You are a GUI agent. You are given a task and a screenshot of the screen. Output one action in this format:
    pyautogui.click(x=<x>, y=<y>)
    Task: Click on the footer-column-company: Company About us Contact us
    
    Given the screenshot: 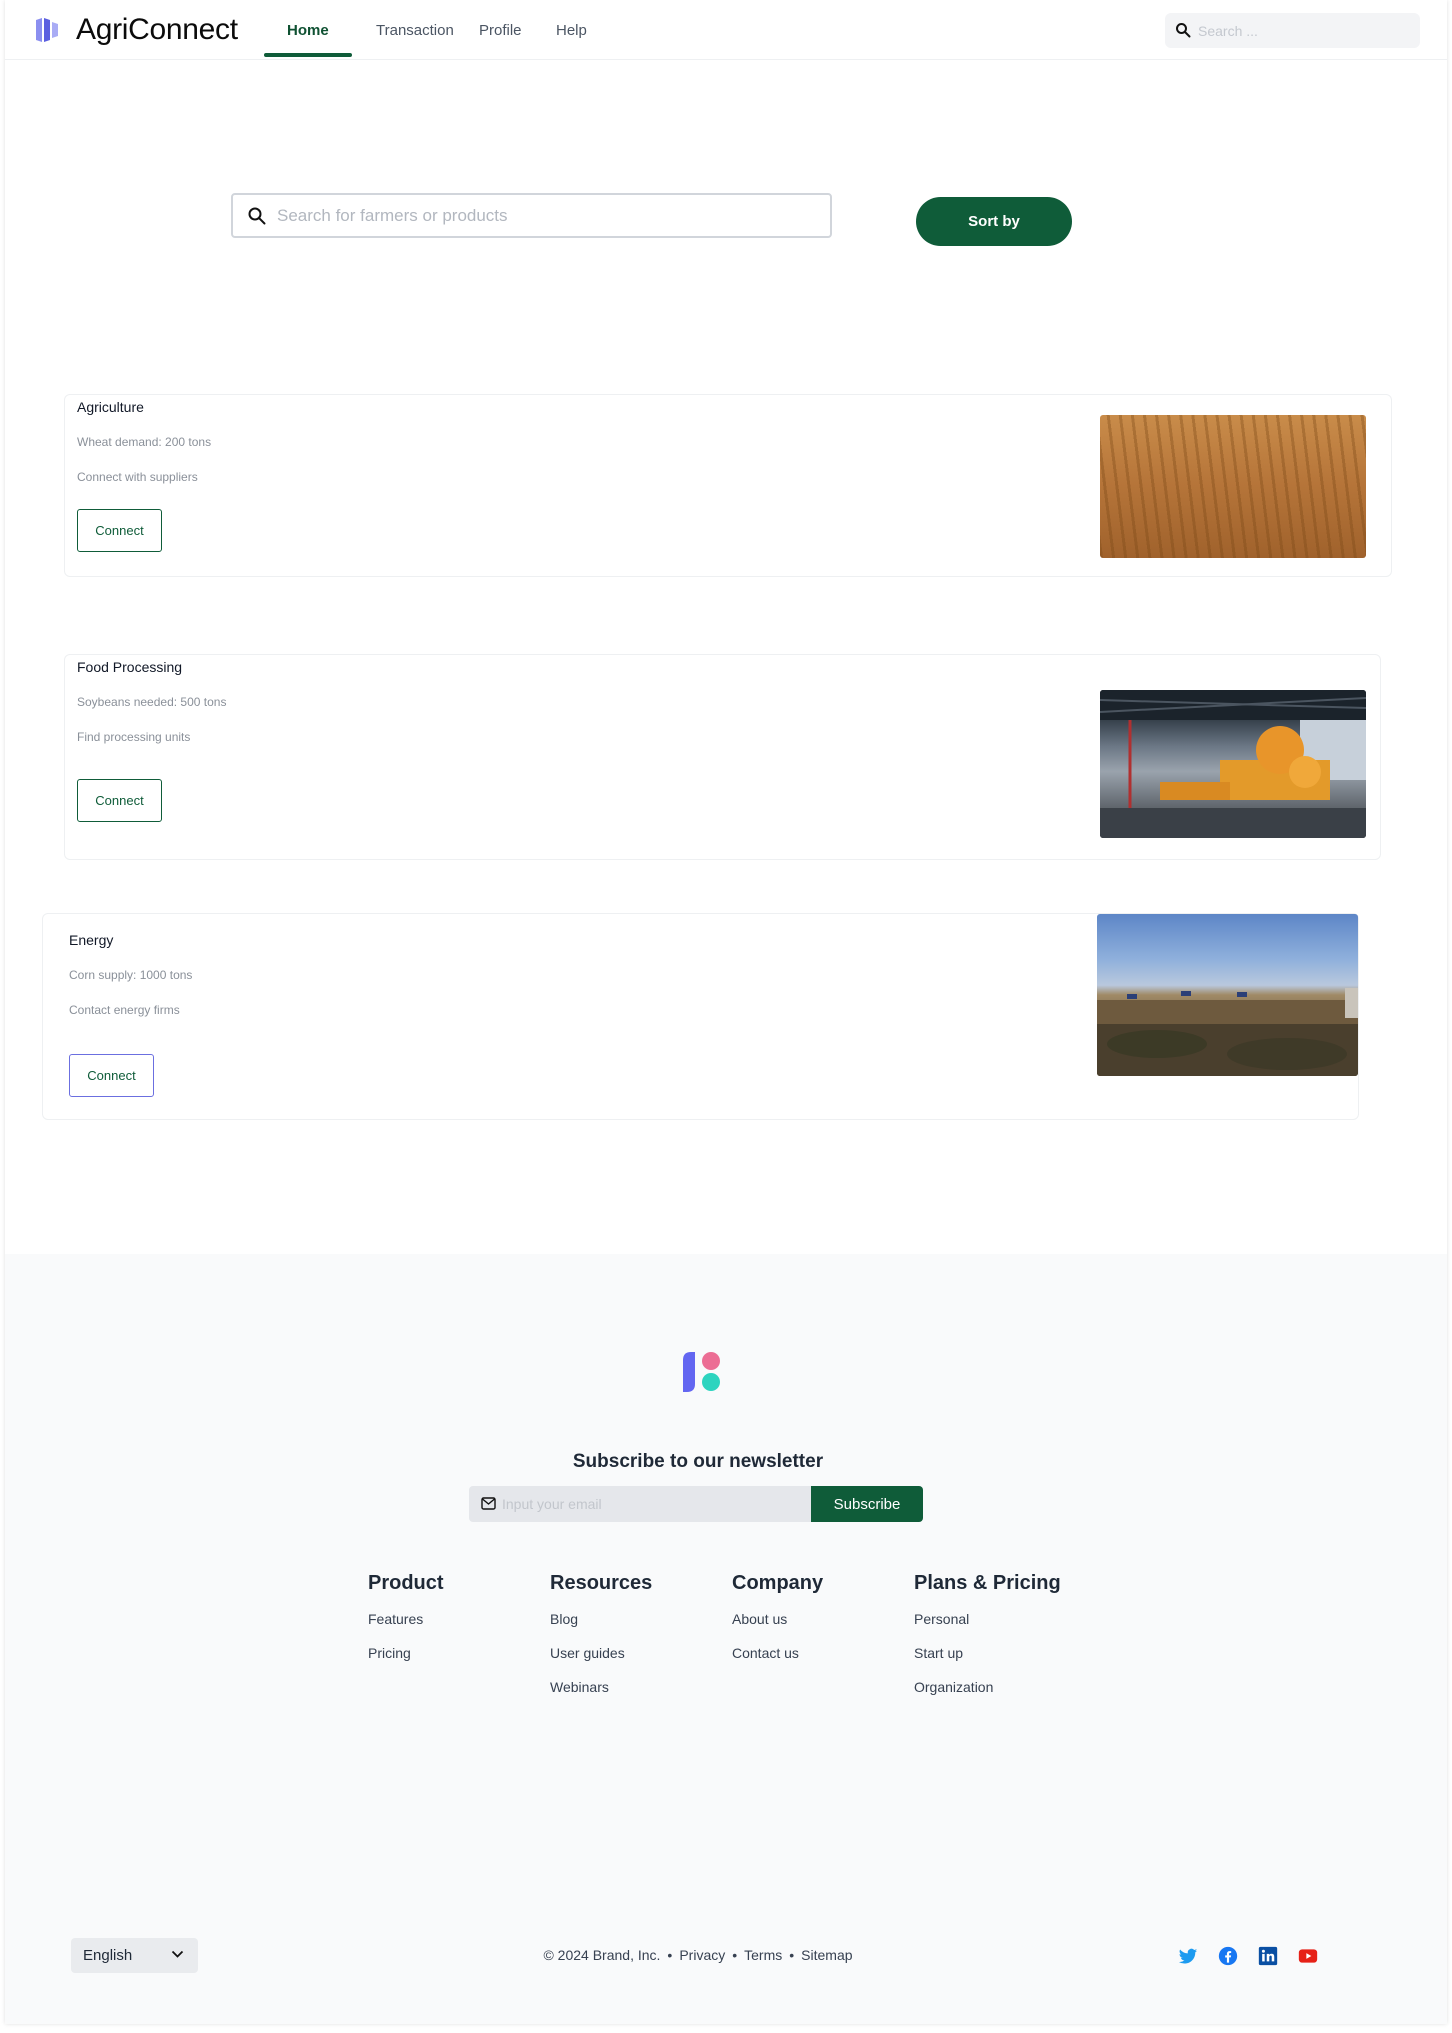 What is the action you would take?
    pyautogui.click(x=777, y=1624)
    